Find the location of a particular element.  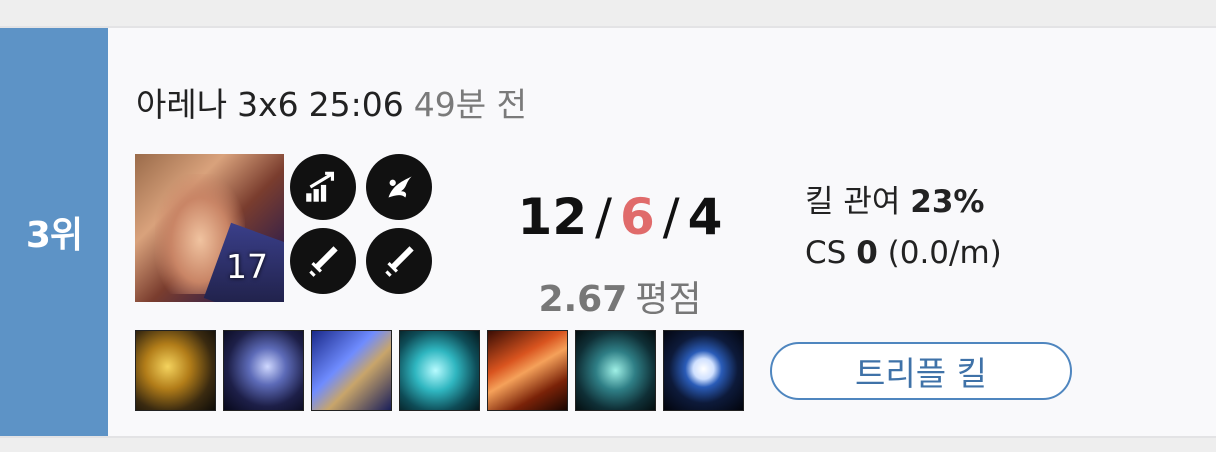

item-list is located at coordinates (439, 370).